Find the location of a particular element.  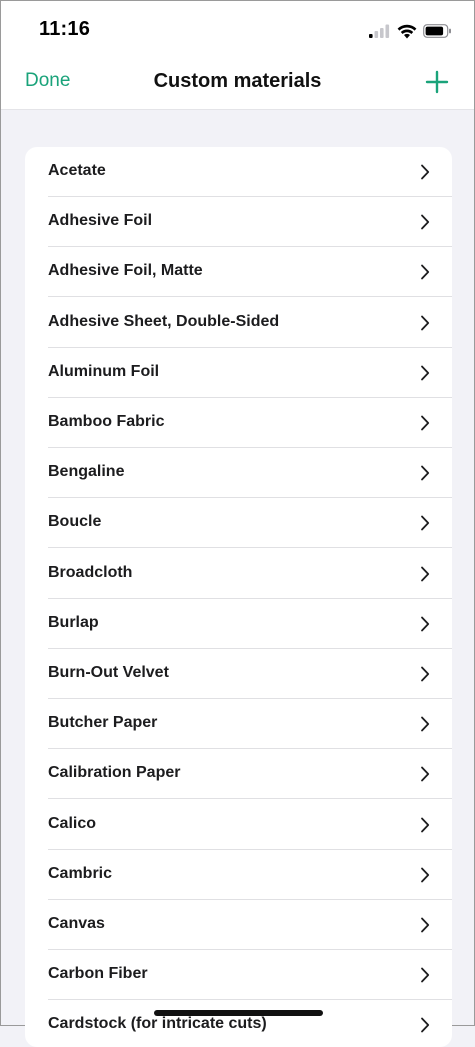

material-row: Burlap is located at coordinates (238, 624).